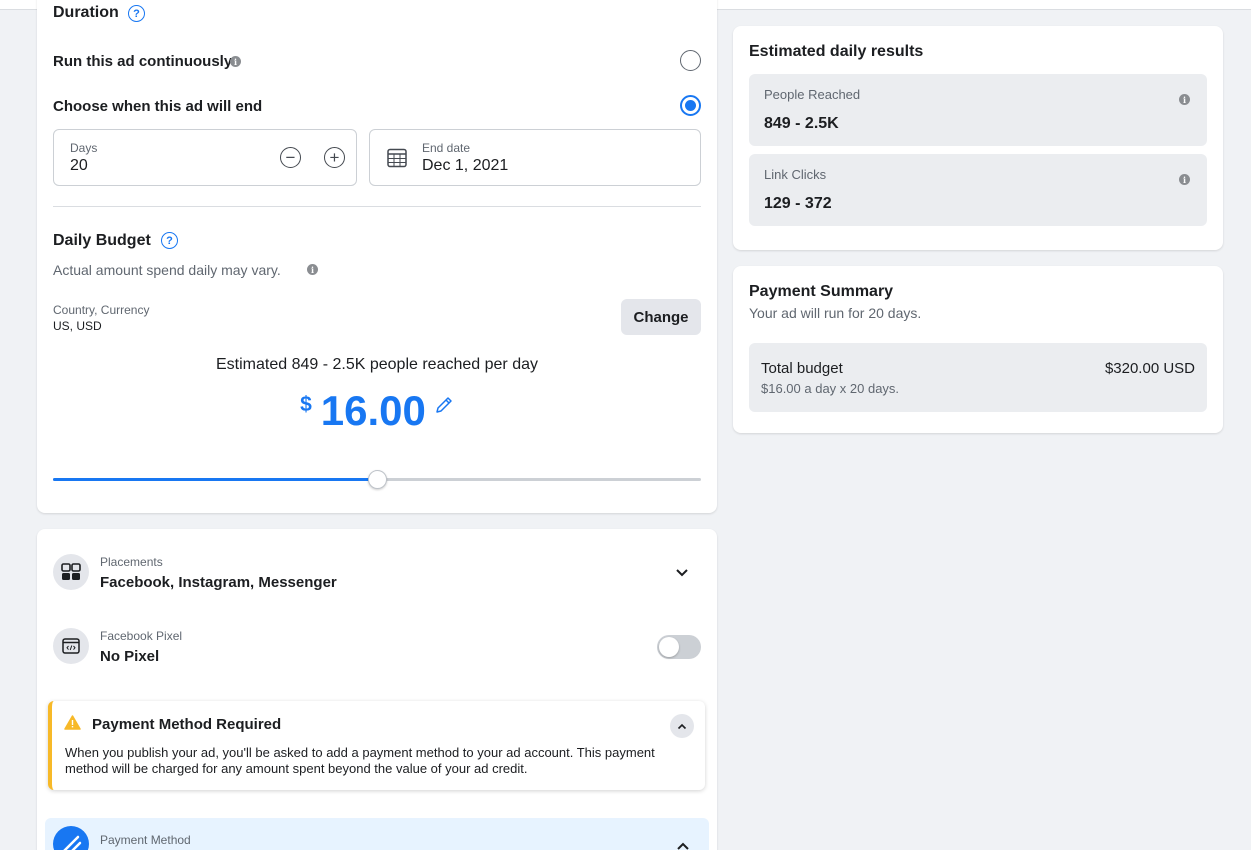 Image resolution: width=1251 pixels, height=850 pixels. I want to click on pixel-value: No Pixel, so click(130, 656).